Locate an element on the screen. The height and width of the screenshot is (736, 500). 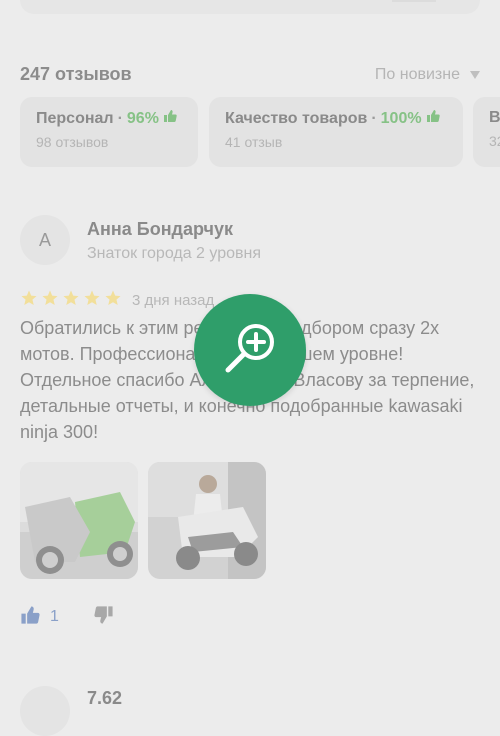
thumb-down-icon is located at coordinates (104, 617).